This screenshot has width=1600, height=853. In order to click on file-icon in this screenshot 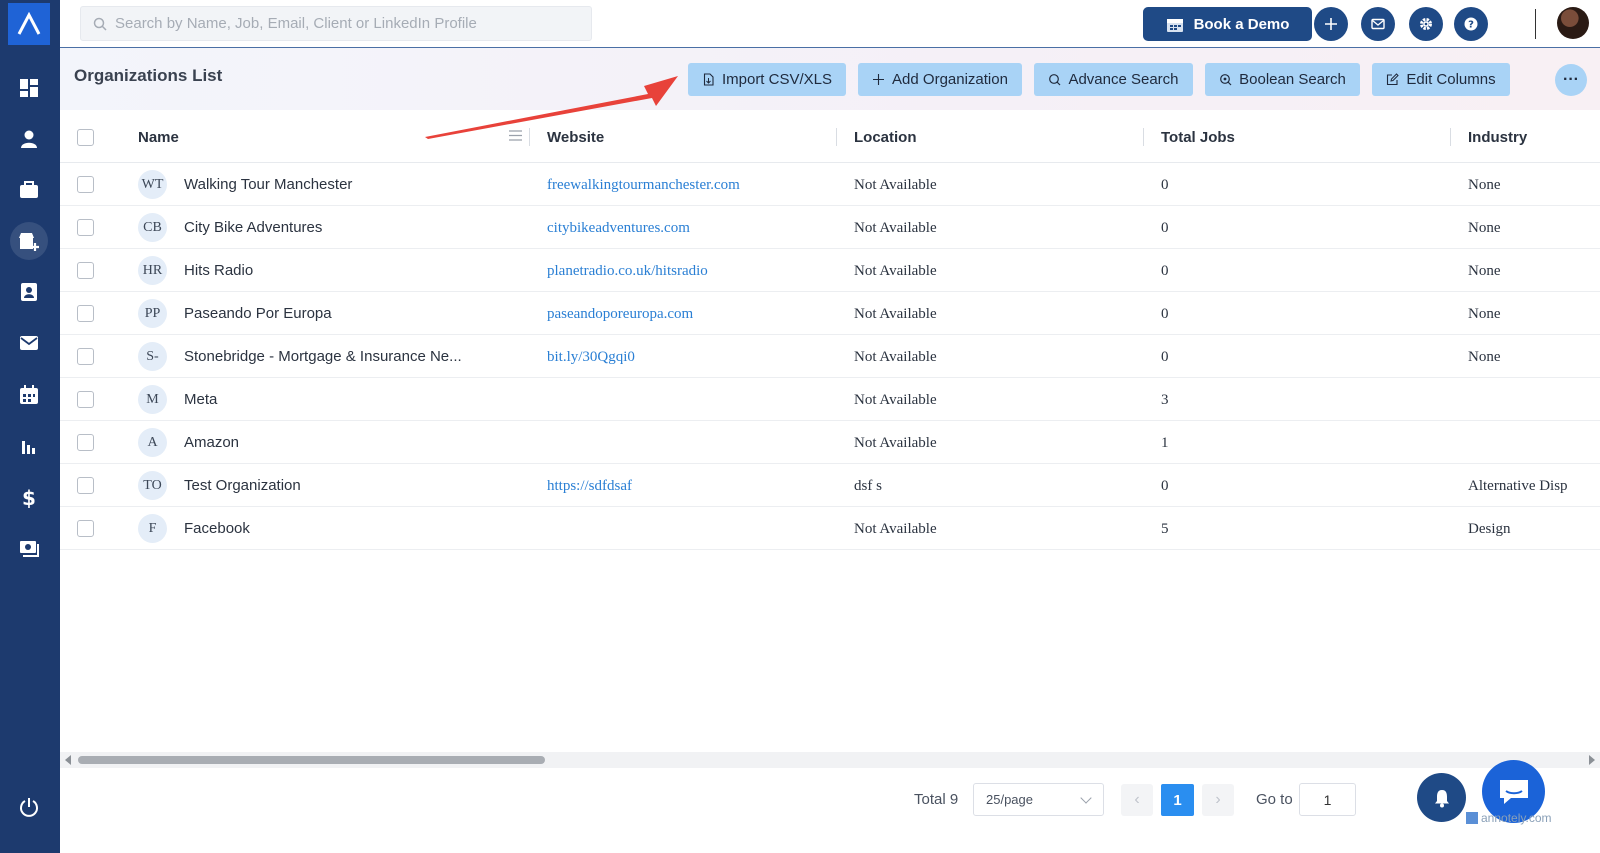, I will do `click(708, 79)`.